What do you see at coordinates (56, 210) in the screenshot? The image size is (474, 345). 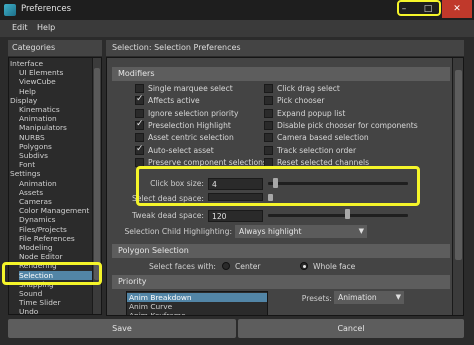 I see `category-item: Color Management` at bounding box center [56, 210].